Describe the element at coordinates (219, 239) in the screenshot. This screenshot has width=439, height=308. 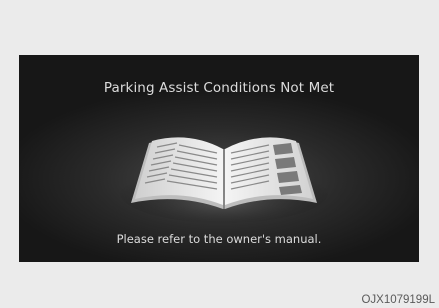
I see `screen-message: Please refer to the owner's manual.` at that location.